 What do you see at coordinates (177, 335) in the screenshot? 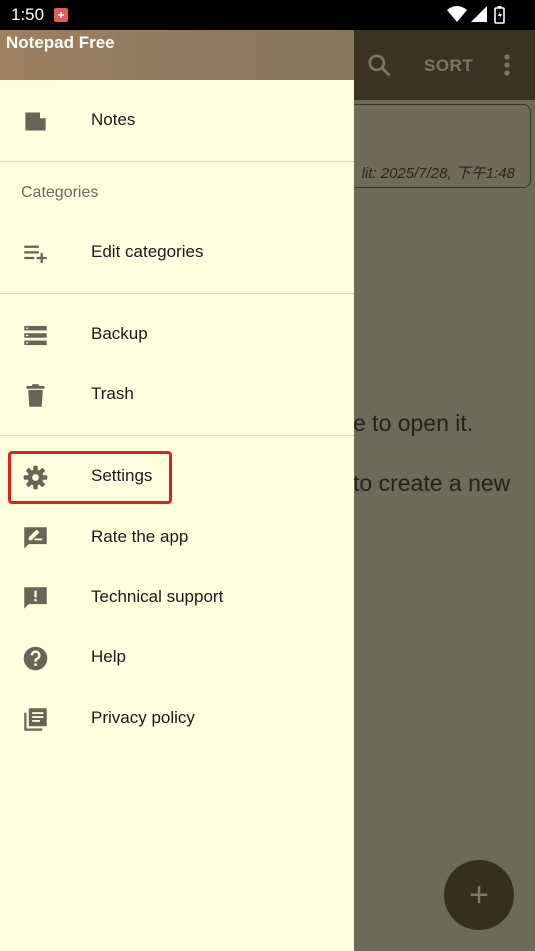
I see `menu-item-backup: Backup` at bounding box center [177, 335].